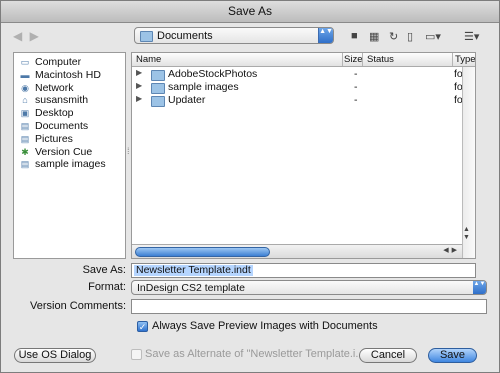  Describe the element at coordinates (354, 36) in the screenshot. I see `new-folder-icon: ■` at that location.